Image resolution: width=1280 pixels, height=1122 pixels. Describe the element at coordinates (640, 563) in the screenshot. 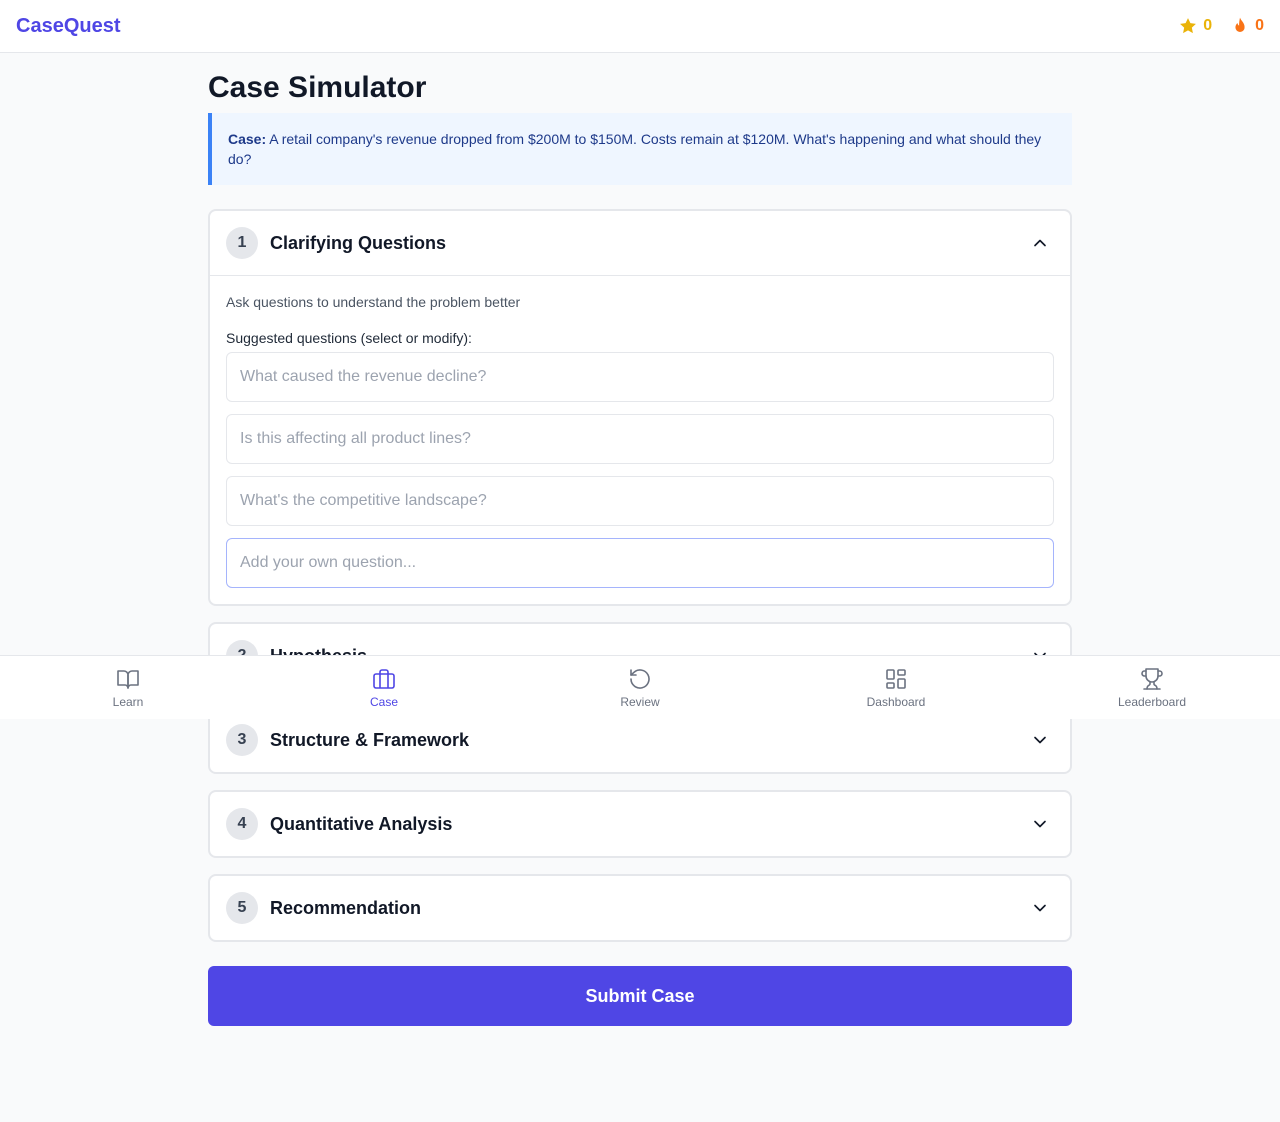

I see `own-question-input` at that location.